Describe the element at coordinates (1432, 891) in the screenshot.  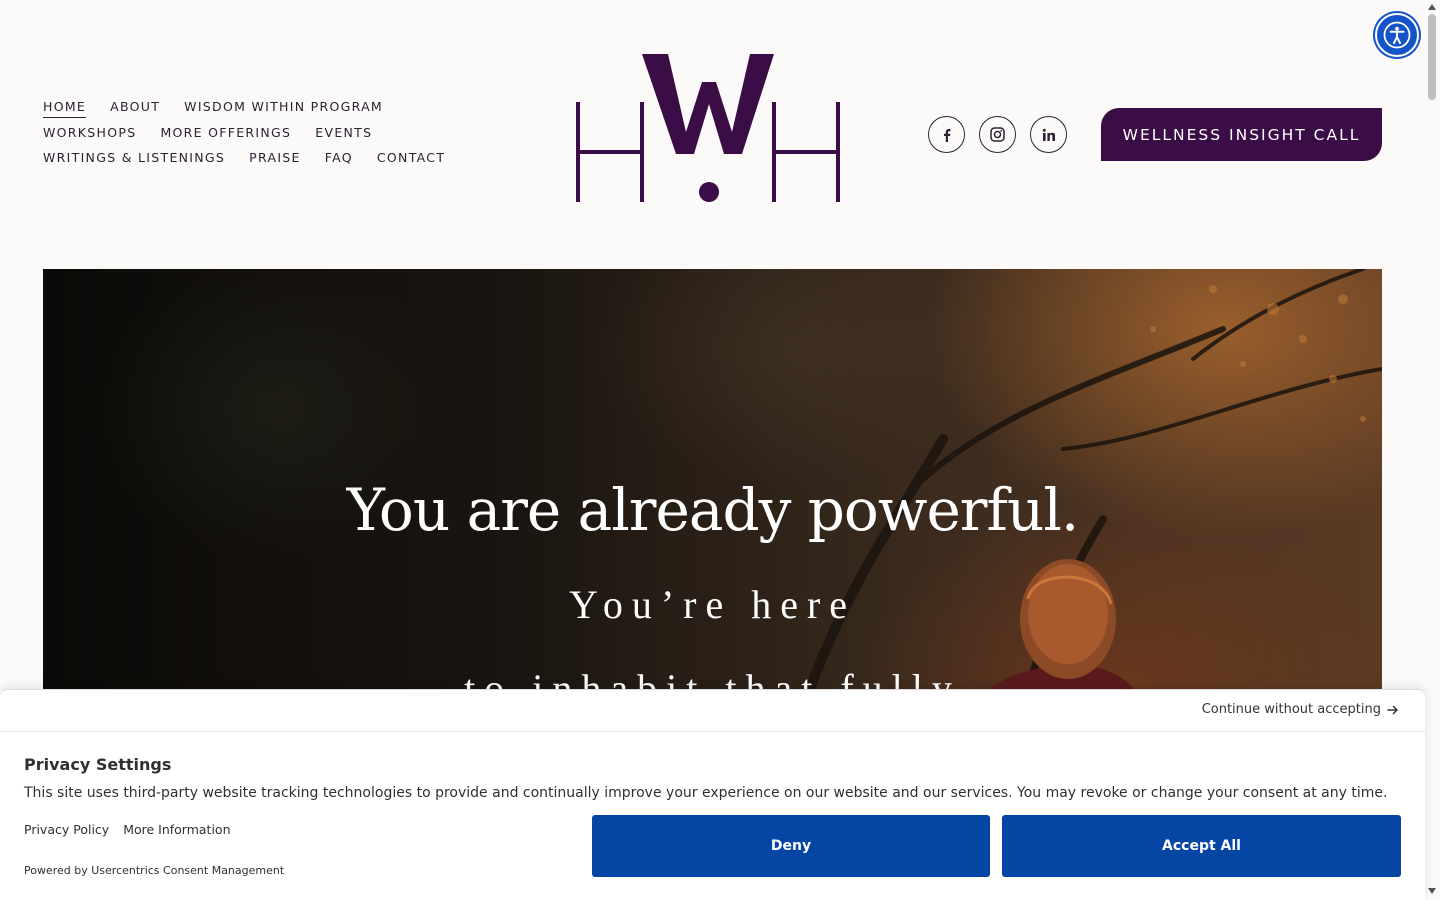
I see `scroll-down-arrow-icon` at that location.